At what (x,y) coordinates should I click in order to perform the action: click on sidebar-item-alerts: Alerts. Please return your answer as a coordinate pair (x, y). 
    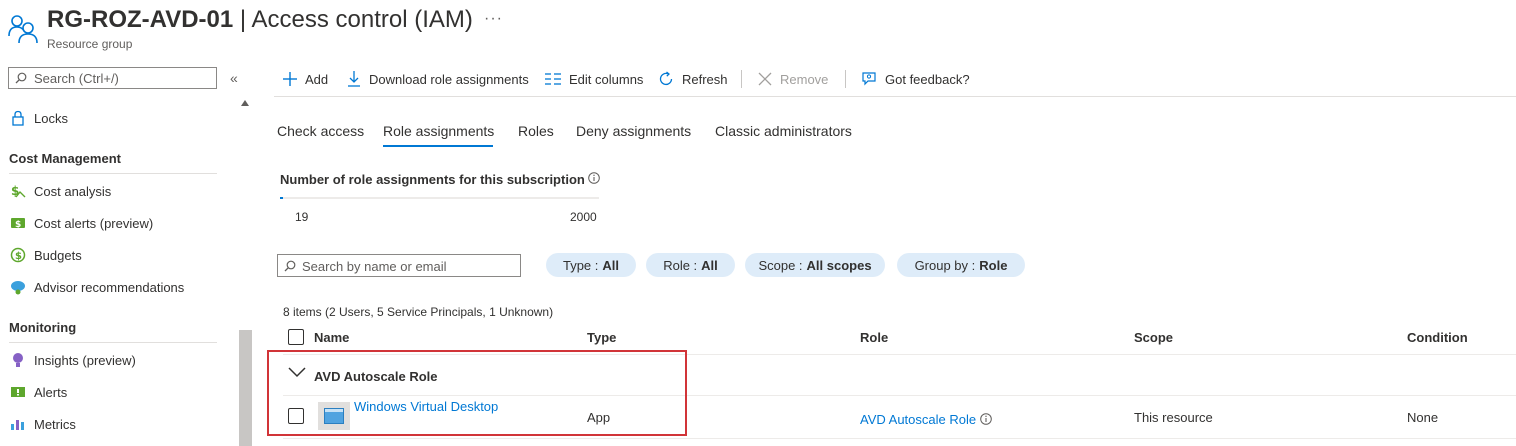
    Looking at the image, I should click on (119, 392).